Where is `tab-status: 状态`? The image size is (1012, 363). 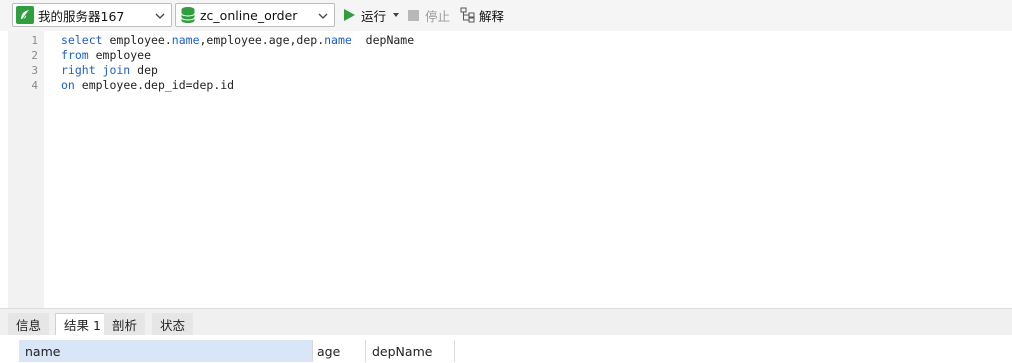 tab-status: 状态 is located at coordinates (173, 324).